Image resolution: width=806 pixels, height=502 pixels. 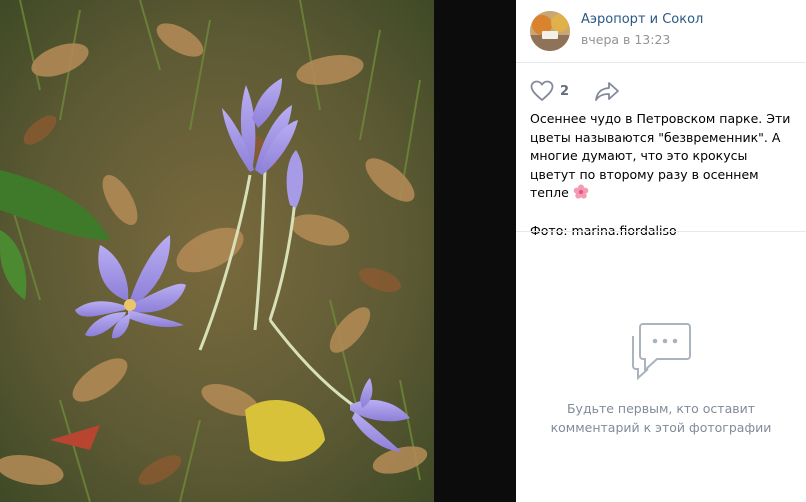 I want to click on flower-emoji-icon, so click(x=581, y=191).